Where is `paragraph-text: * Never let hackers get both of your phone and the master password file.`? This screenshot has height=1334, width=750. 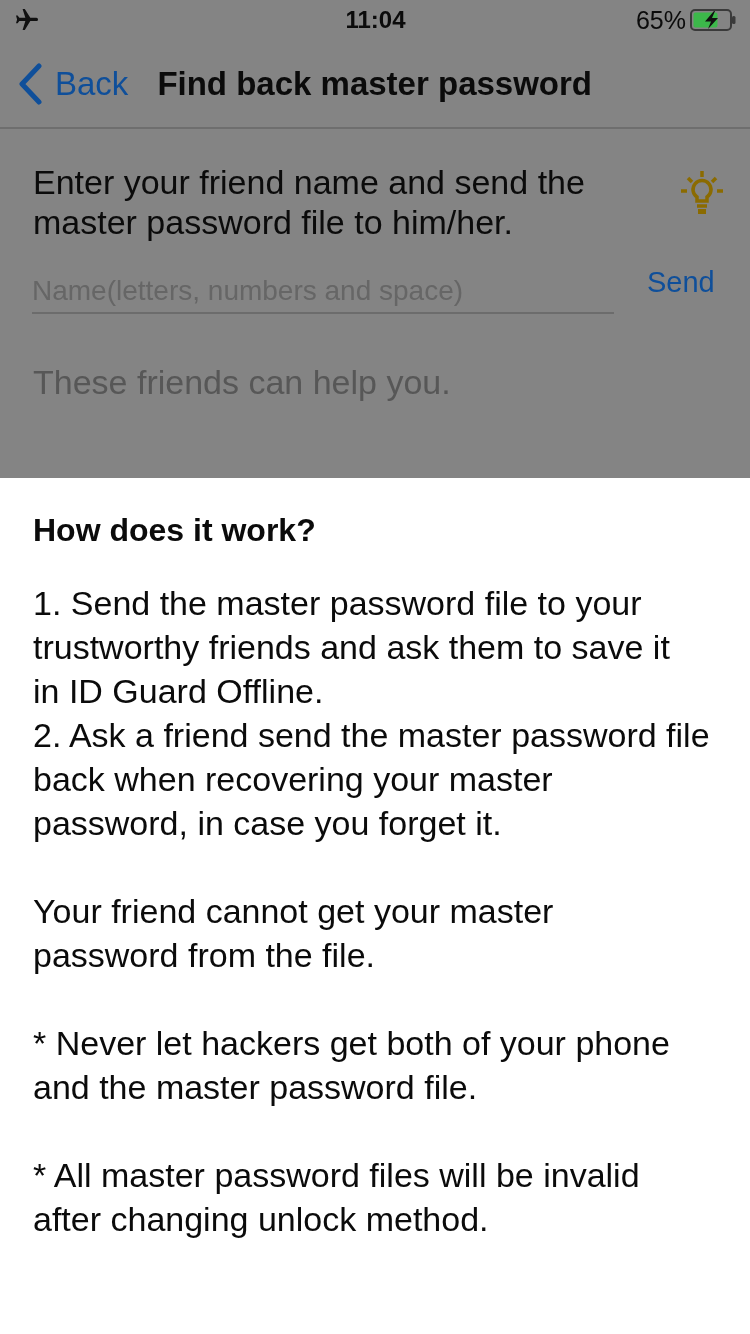
paragraph-text: * Never let hackers get both of your phone and the master password file. is located at coordinates (352, 1065).